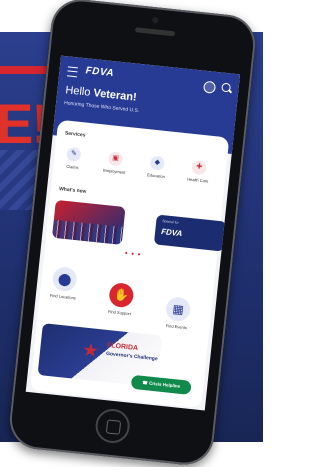 The image size is (320, 467). I want to click on service-health-care: ✚ Health Care, so click(199, 171).